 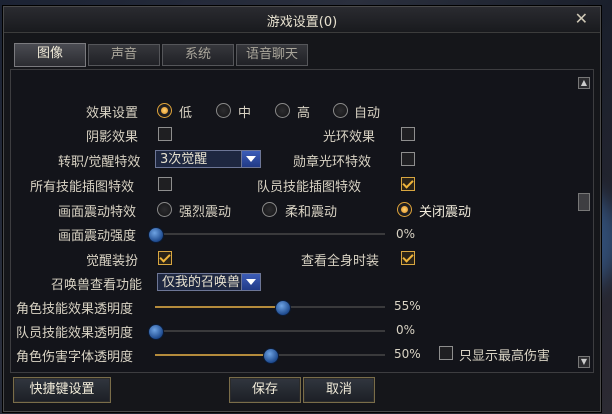 What do you see at coordinates (584, 362) in the screenshot?
I see `scroll-down-icon: ▼` at bounding box center [584, 362].